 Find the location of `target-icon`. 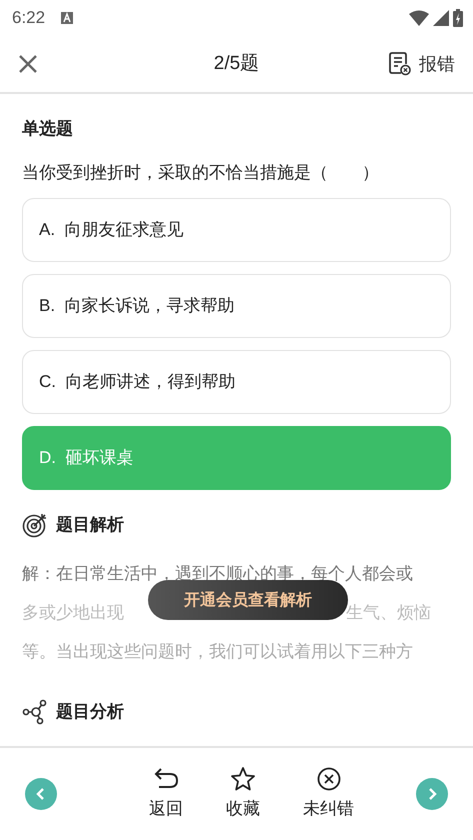

target-icon is located at coordinates (35, 525).